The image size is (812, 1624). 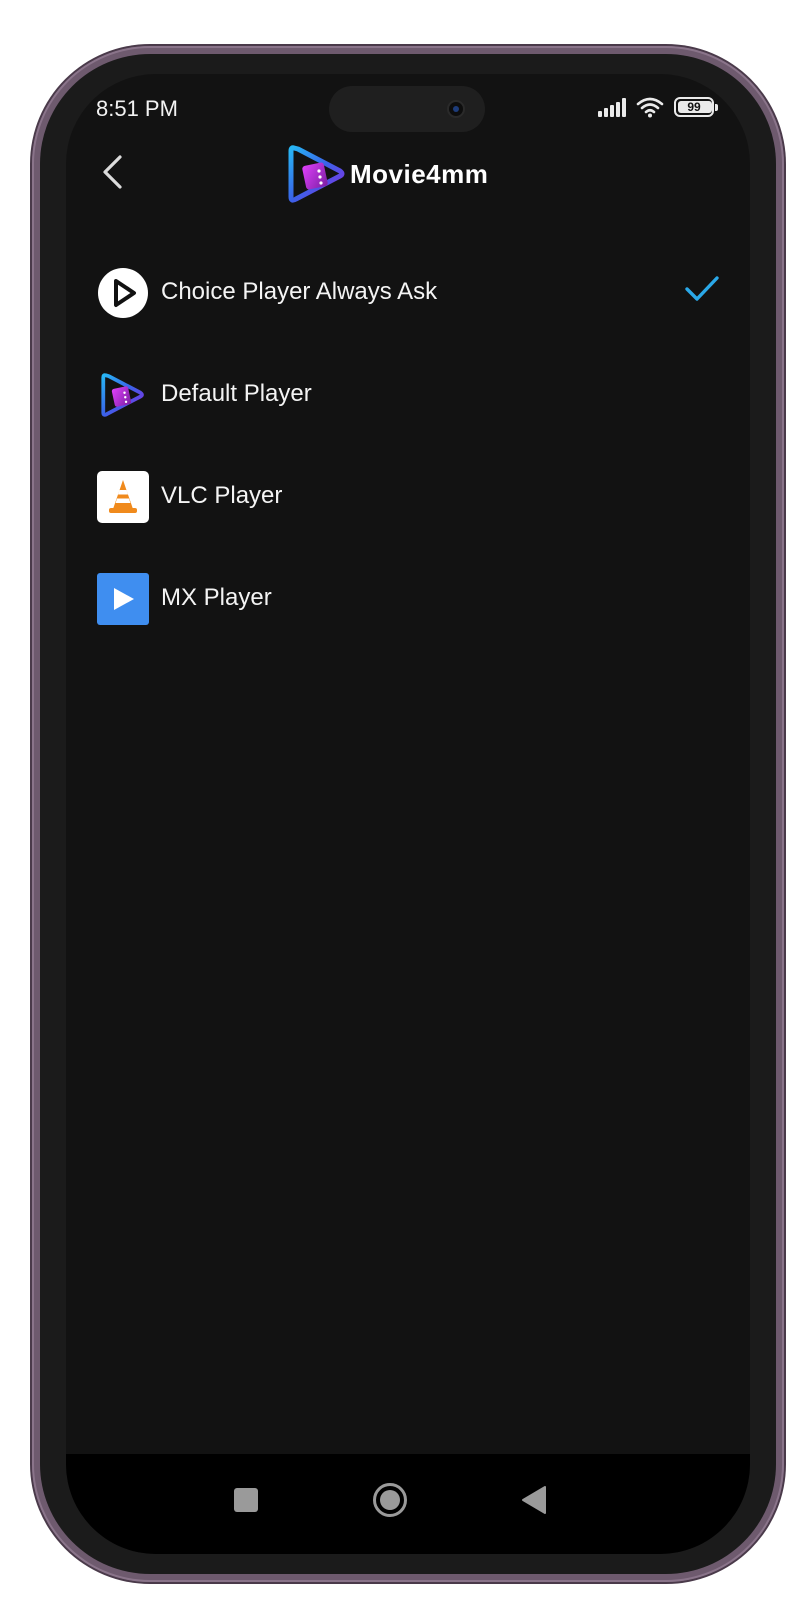 I want to click on player-label: Default Player, so click(x=236, y=393).